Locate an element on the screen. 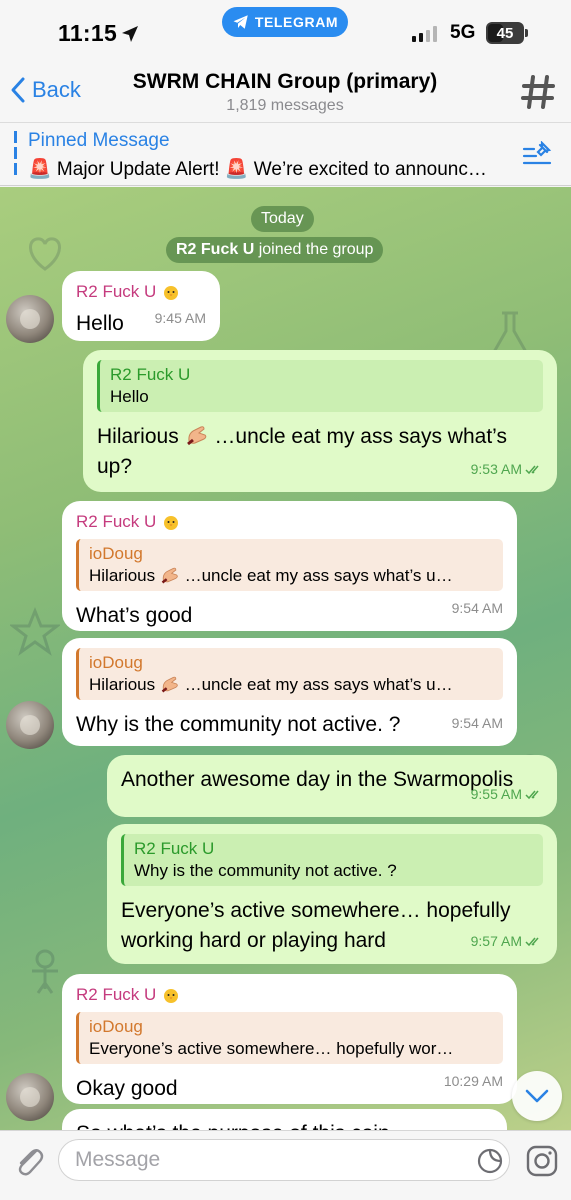 This screenshot has height=1200, width=571. join-notice-text: joined the group is located at coordinates (314, 249).